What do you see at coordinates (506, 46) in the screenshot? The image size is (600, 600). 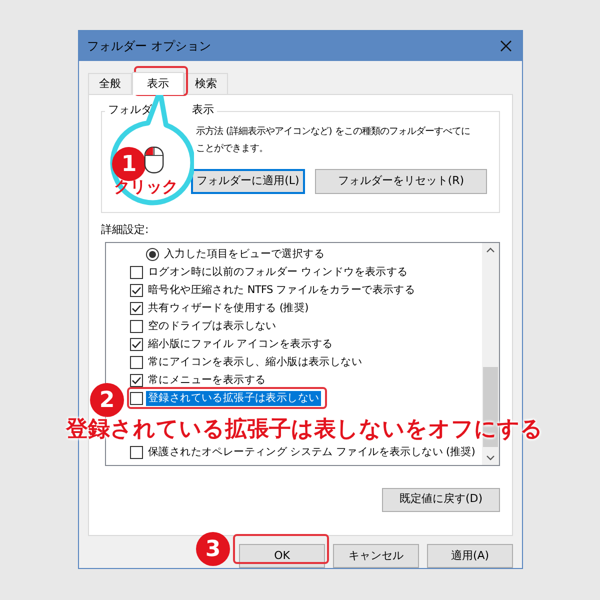 I see `close-icon` at bounding box center [506, 46].